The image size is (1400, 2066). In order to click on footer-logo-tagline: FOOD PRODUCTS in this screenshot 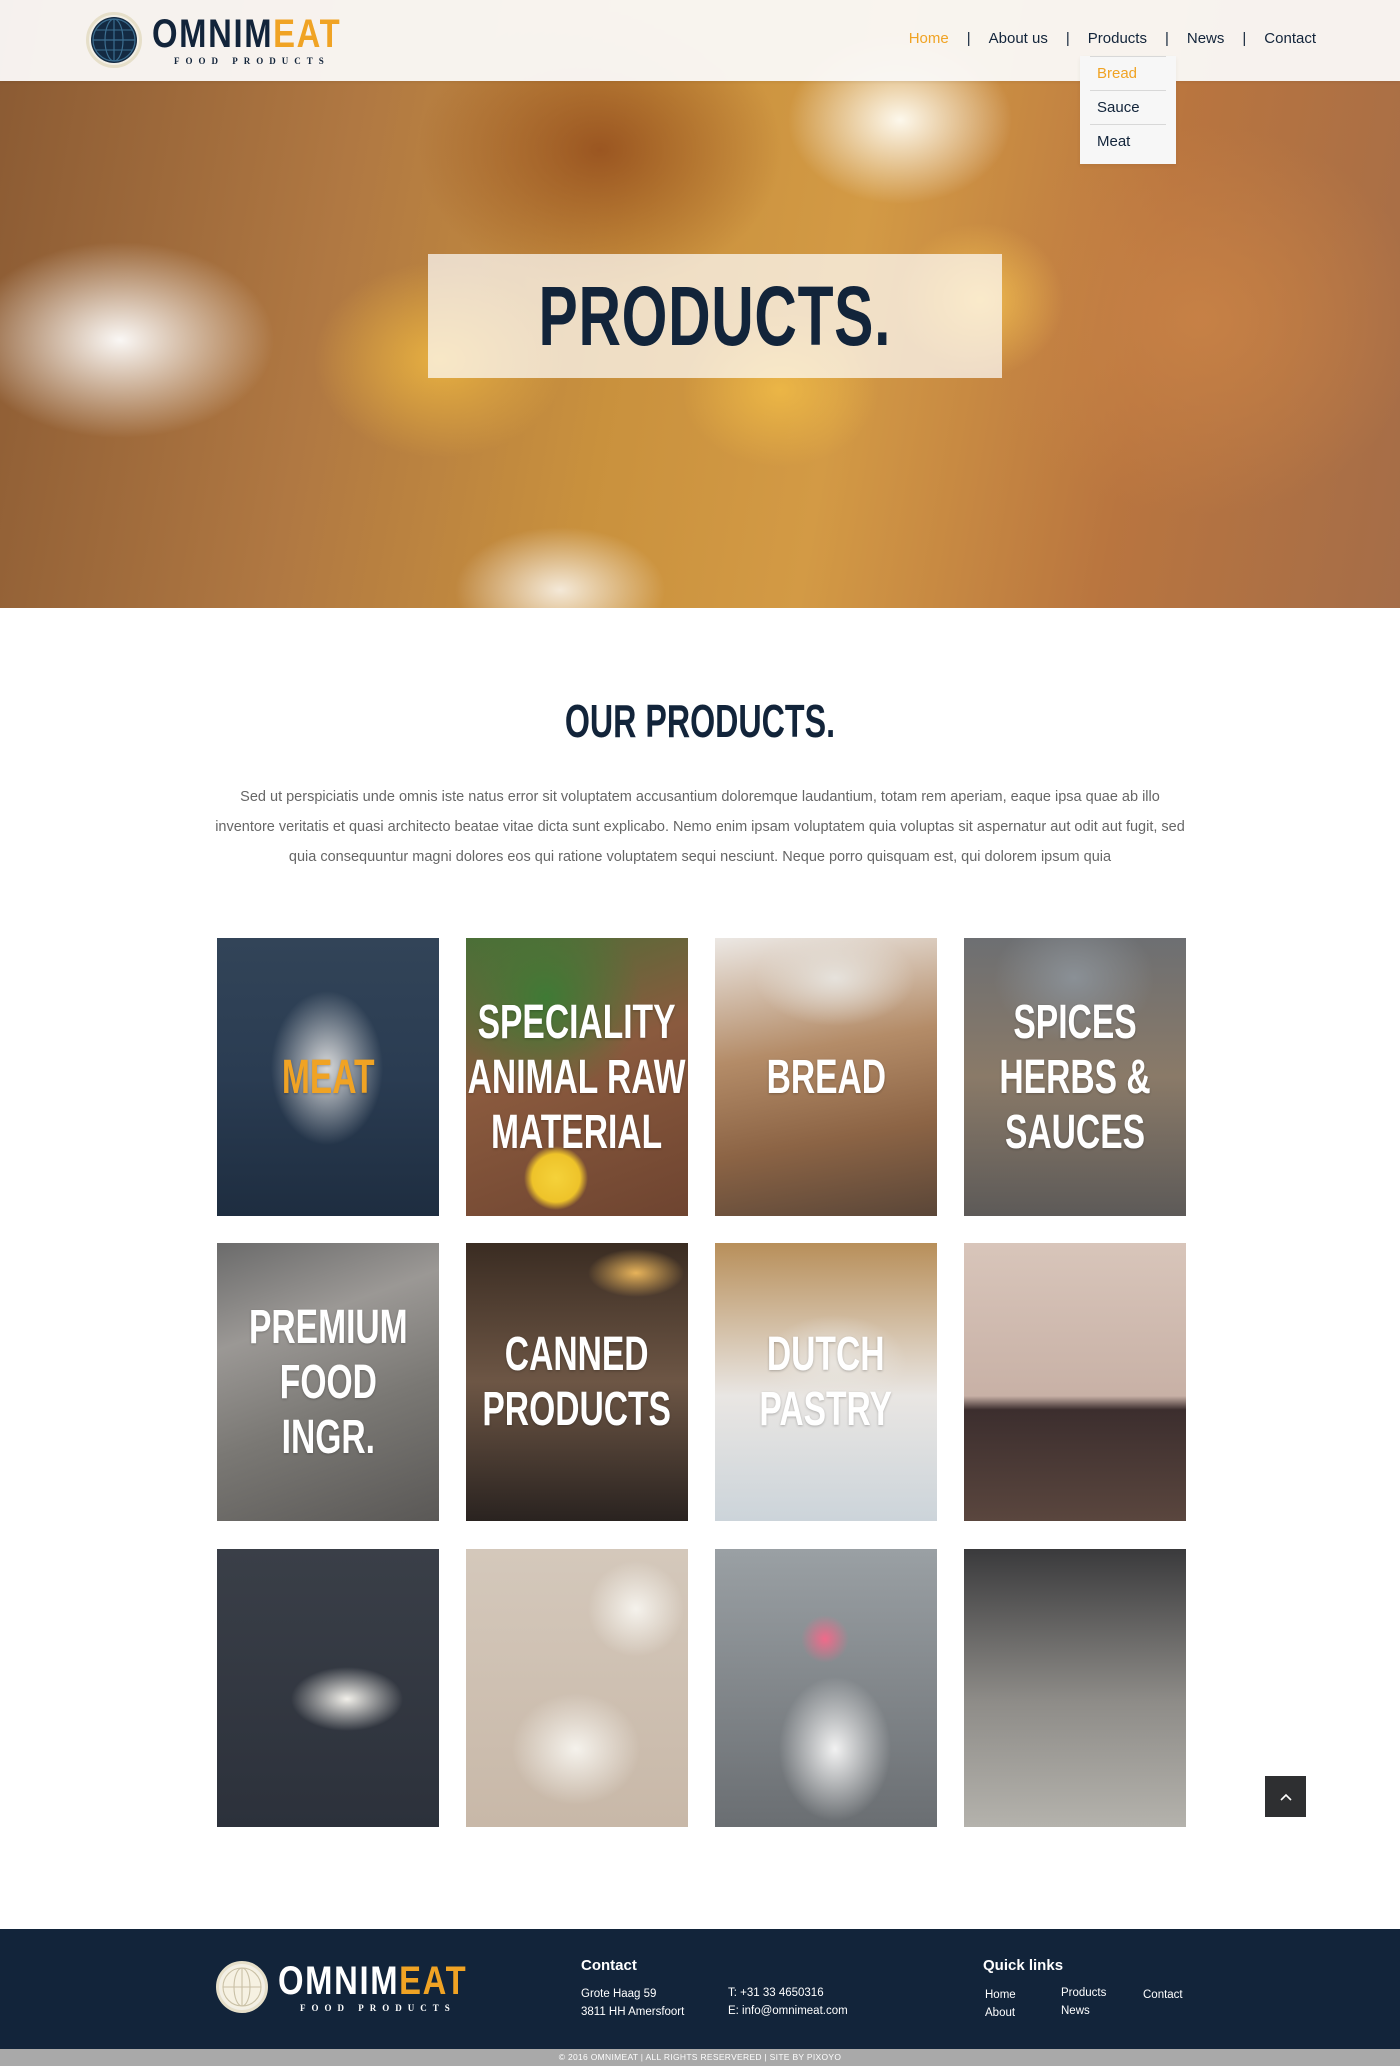, I will do `click(378, 2008)`.